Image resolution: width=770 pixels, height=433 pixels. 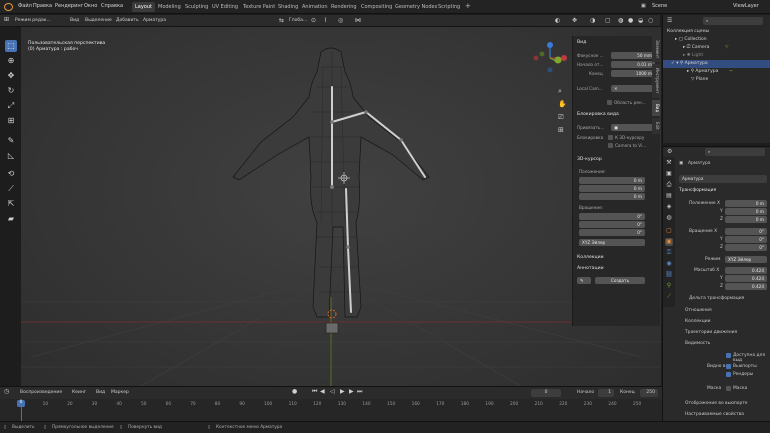 I want to click on annotation-pen-icon: ✎, so click(x=584, y=280).